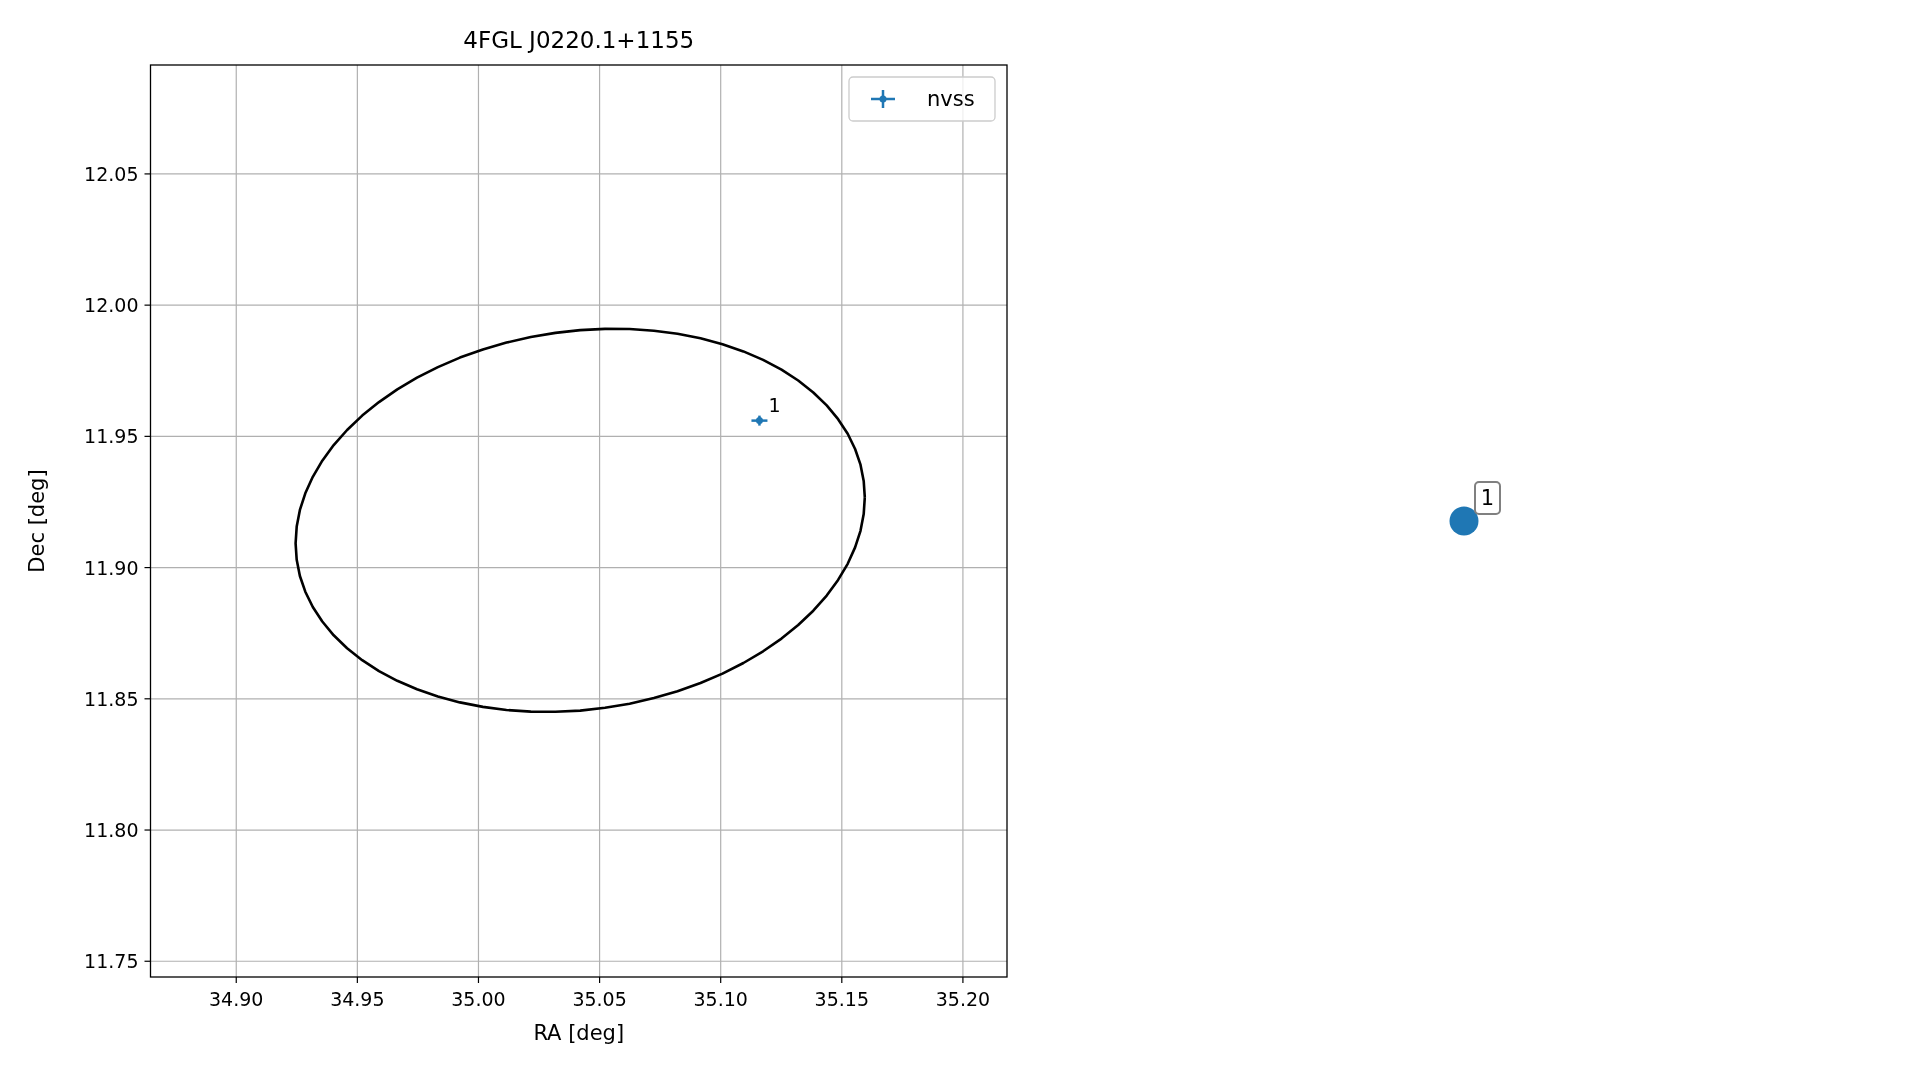 Image resolution: width=1919 pixels, height=1080 pixels. What do you see at coordinates (111, 305) in the screenshot?
I see `y-tick-label: 12.00` at bounding box center [111, 305].